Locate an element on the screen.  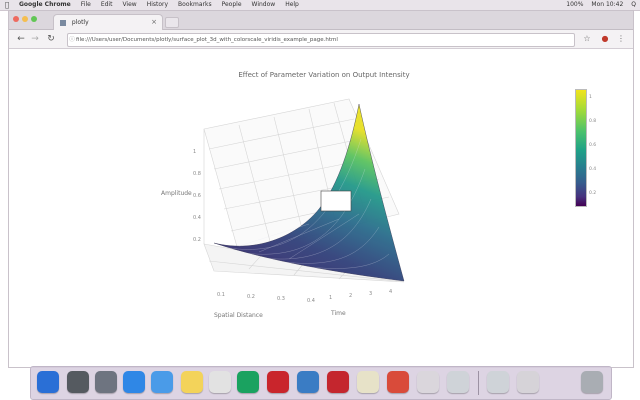
window-controls is located at coordinates (25, 19).